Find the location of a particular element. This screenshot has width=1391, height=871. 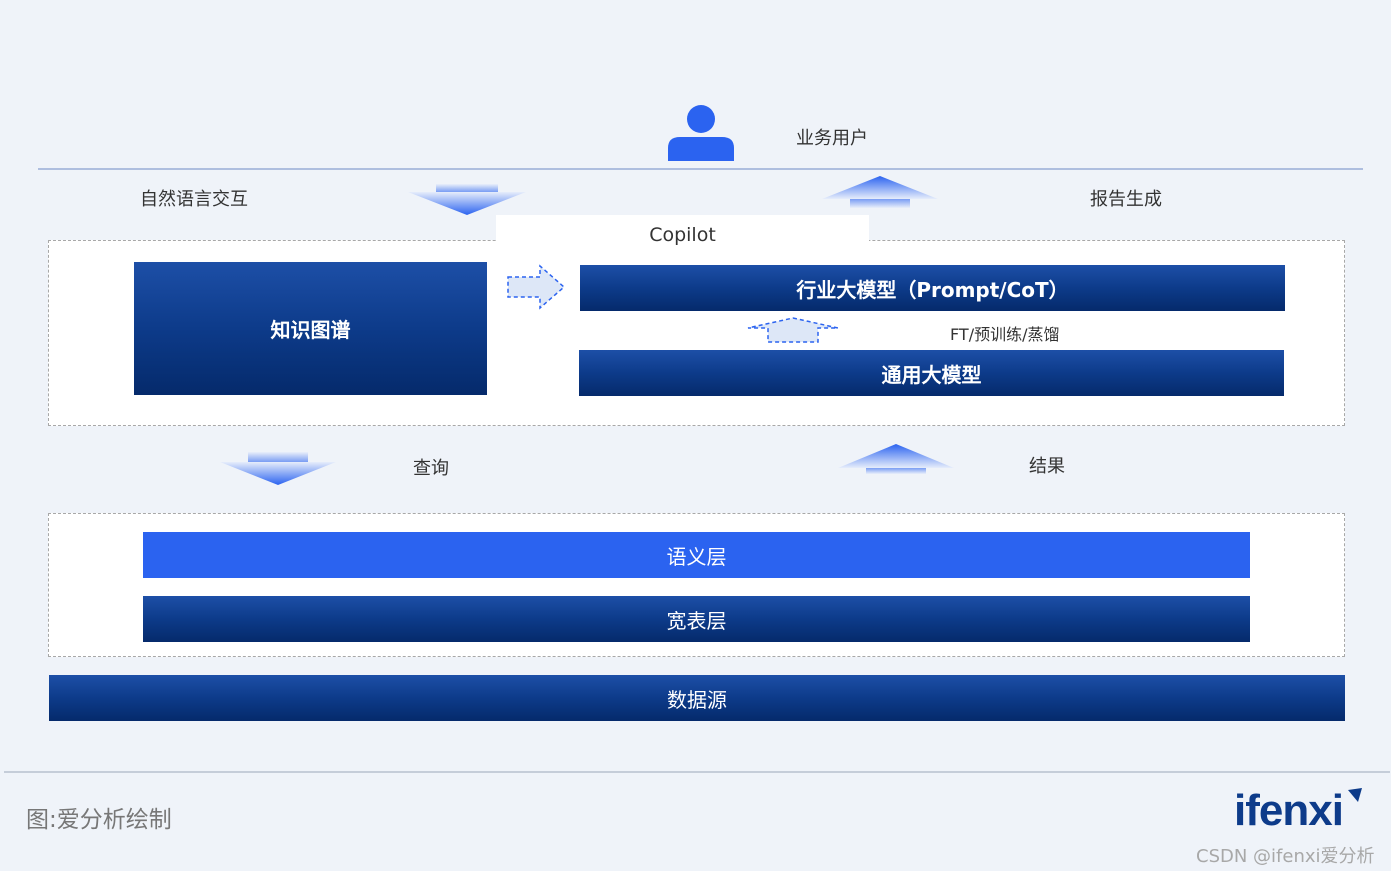

logo-text: ifenxi is located at coordinates (1289, 810).